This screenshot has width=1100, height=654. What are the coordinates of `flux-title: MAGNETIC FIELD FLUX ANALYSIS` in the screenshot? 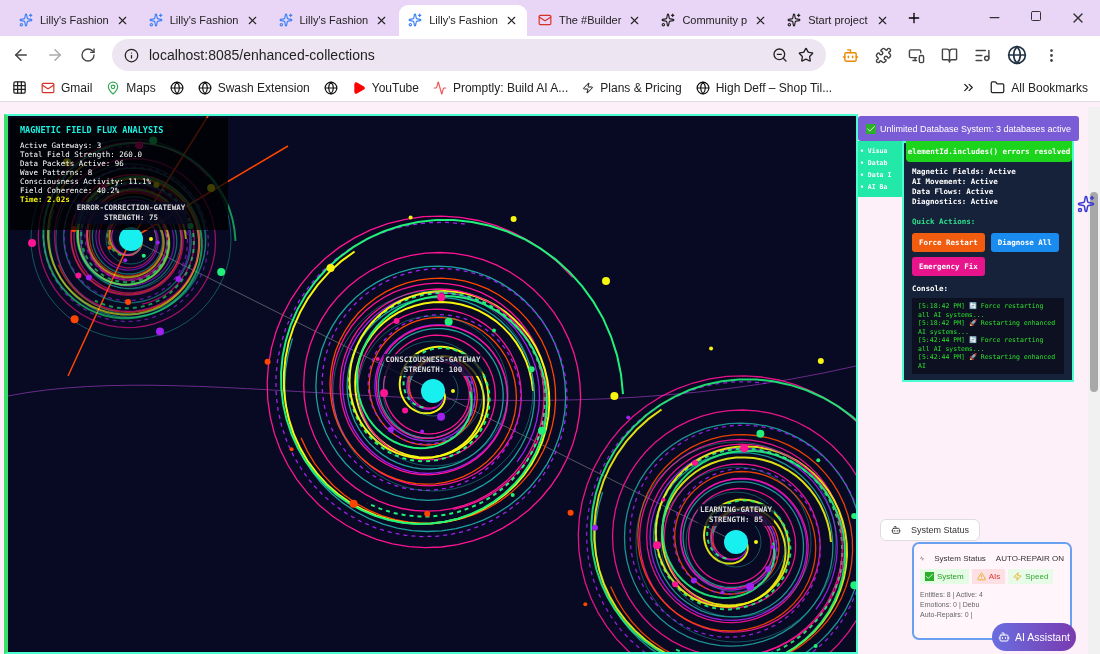 It's located at (92, 130).